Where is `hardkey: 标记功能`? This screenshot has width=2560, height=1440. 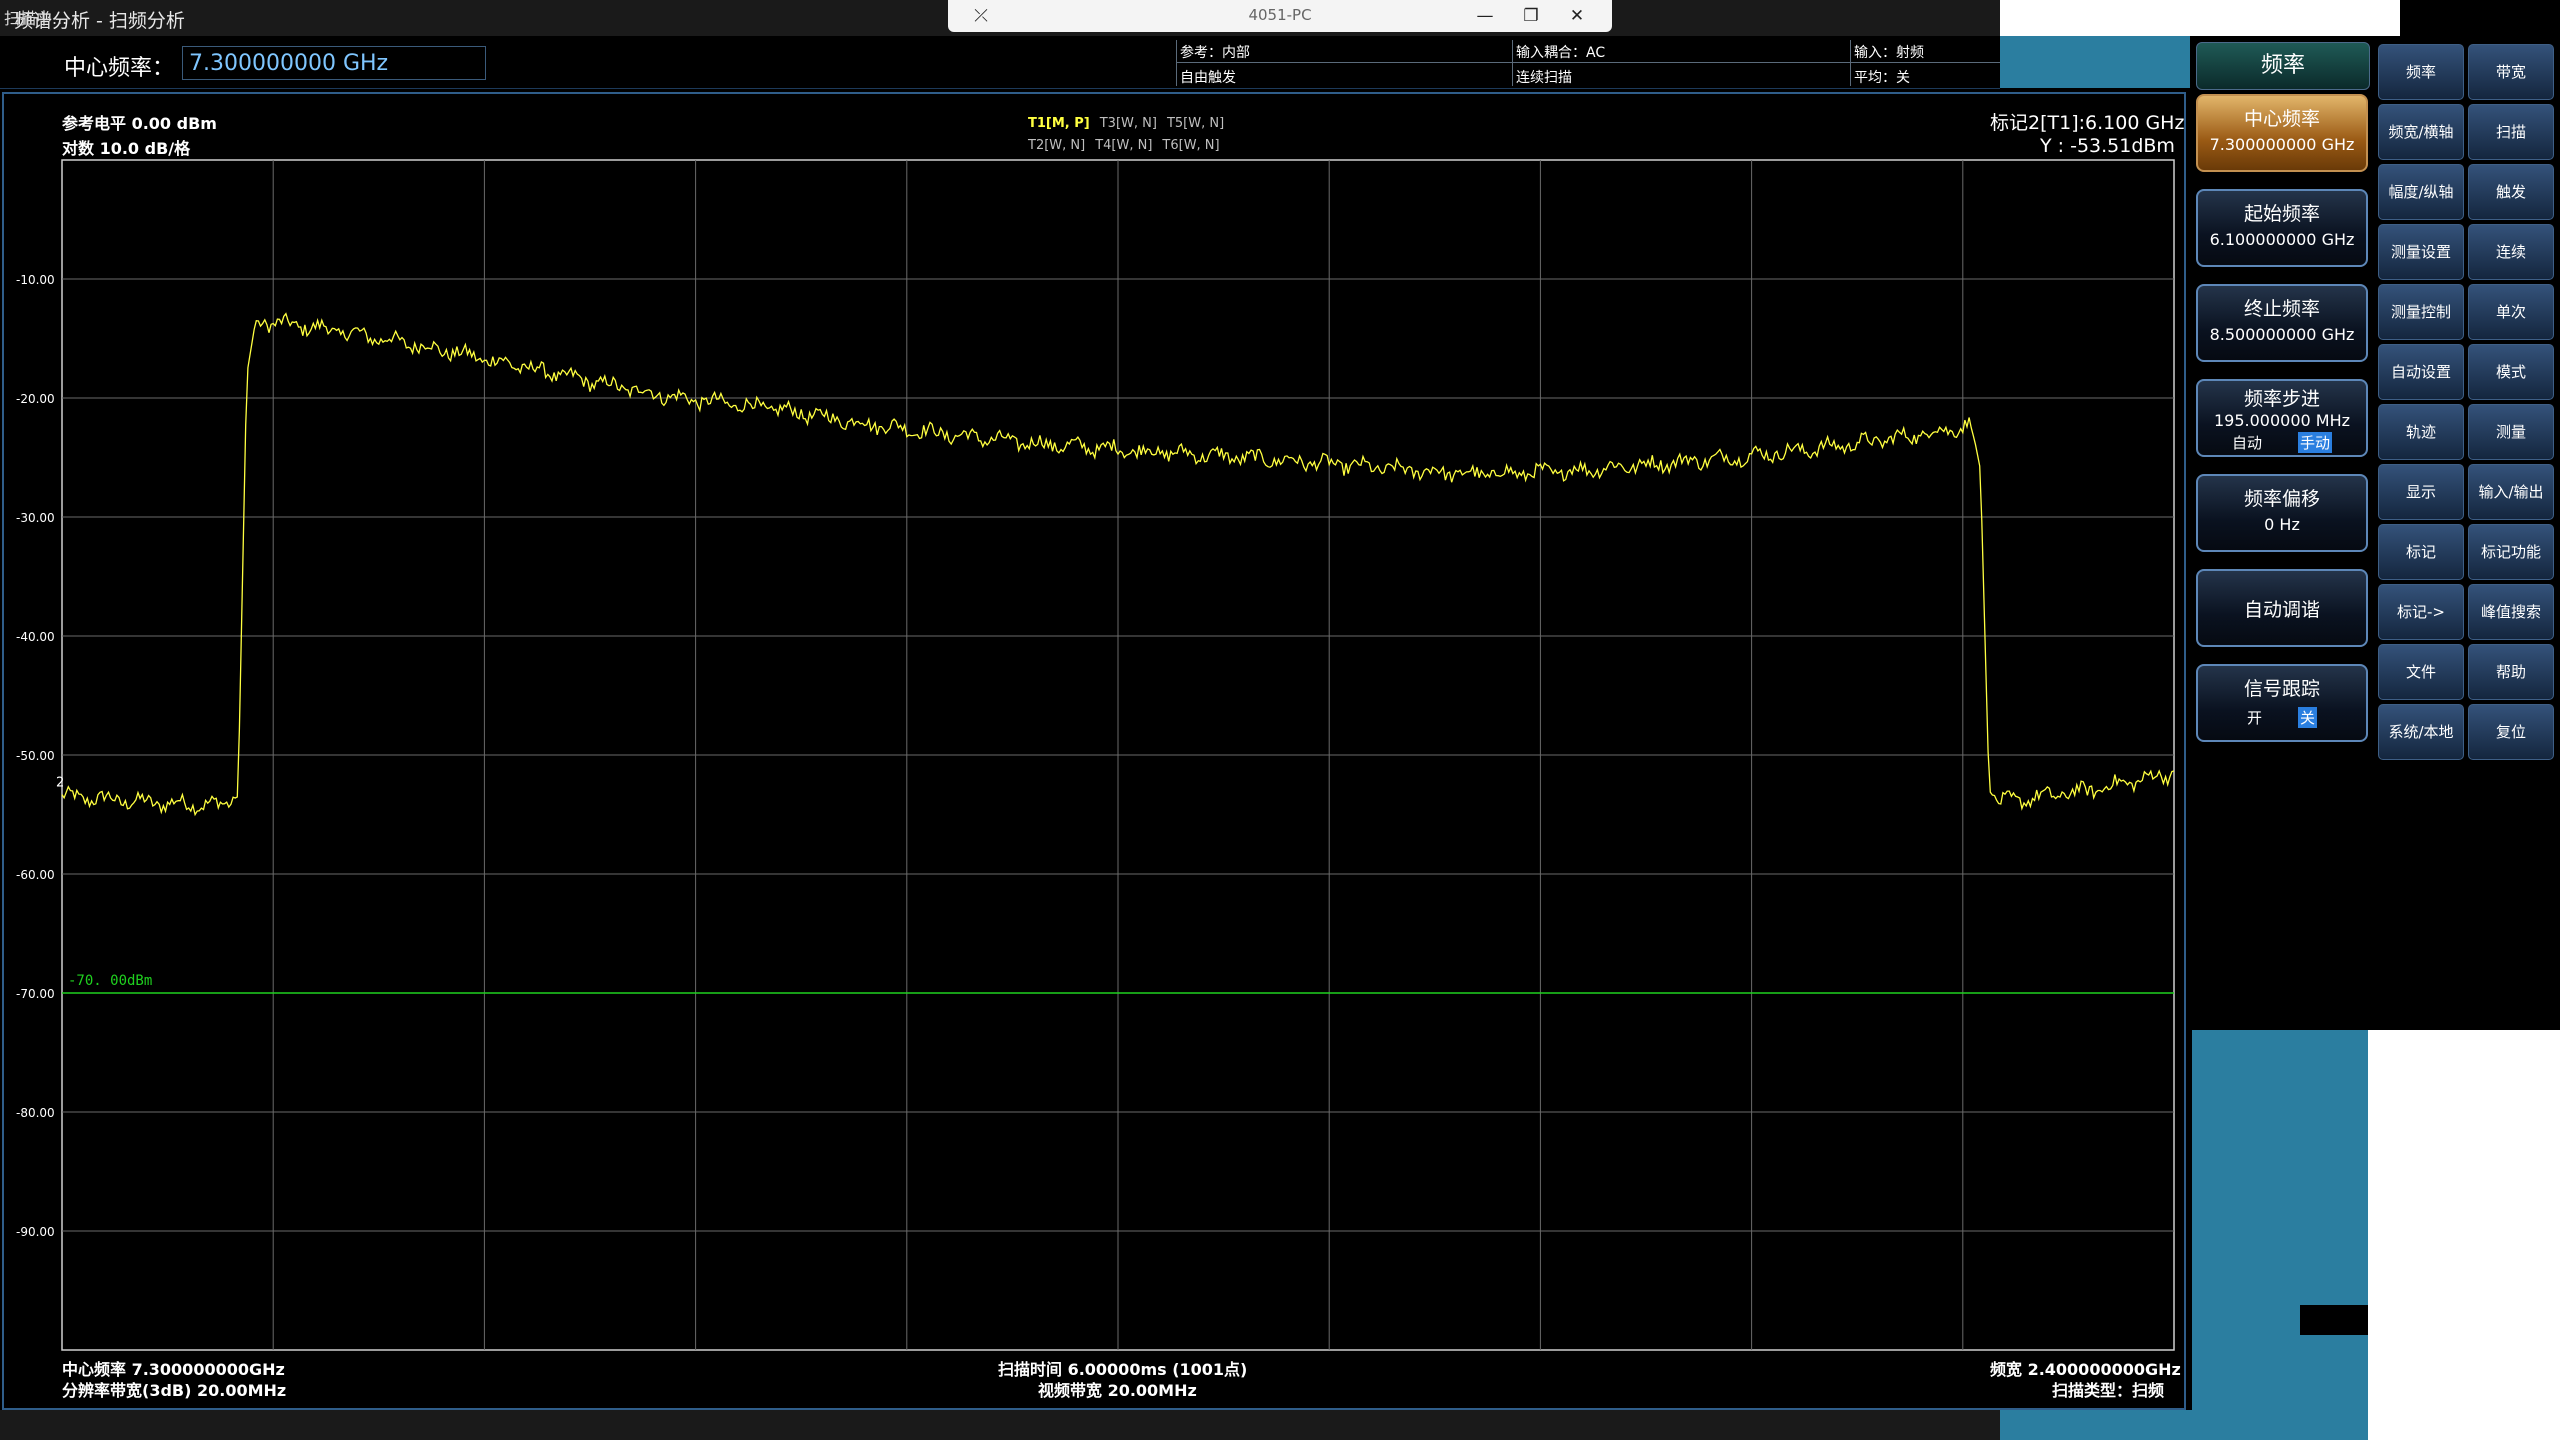
hardkey: 标记功能 is located at coordinates (2511, 552).